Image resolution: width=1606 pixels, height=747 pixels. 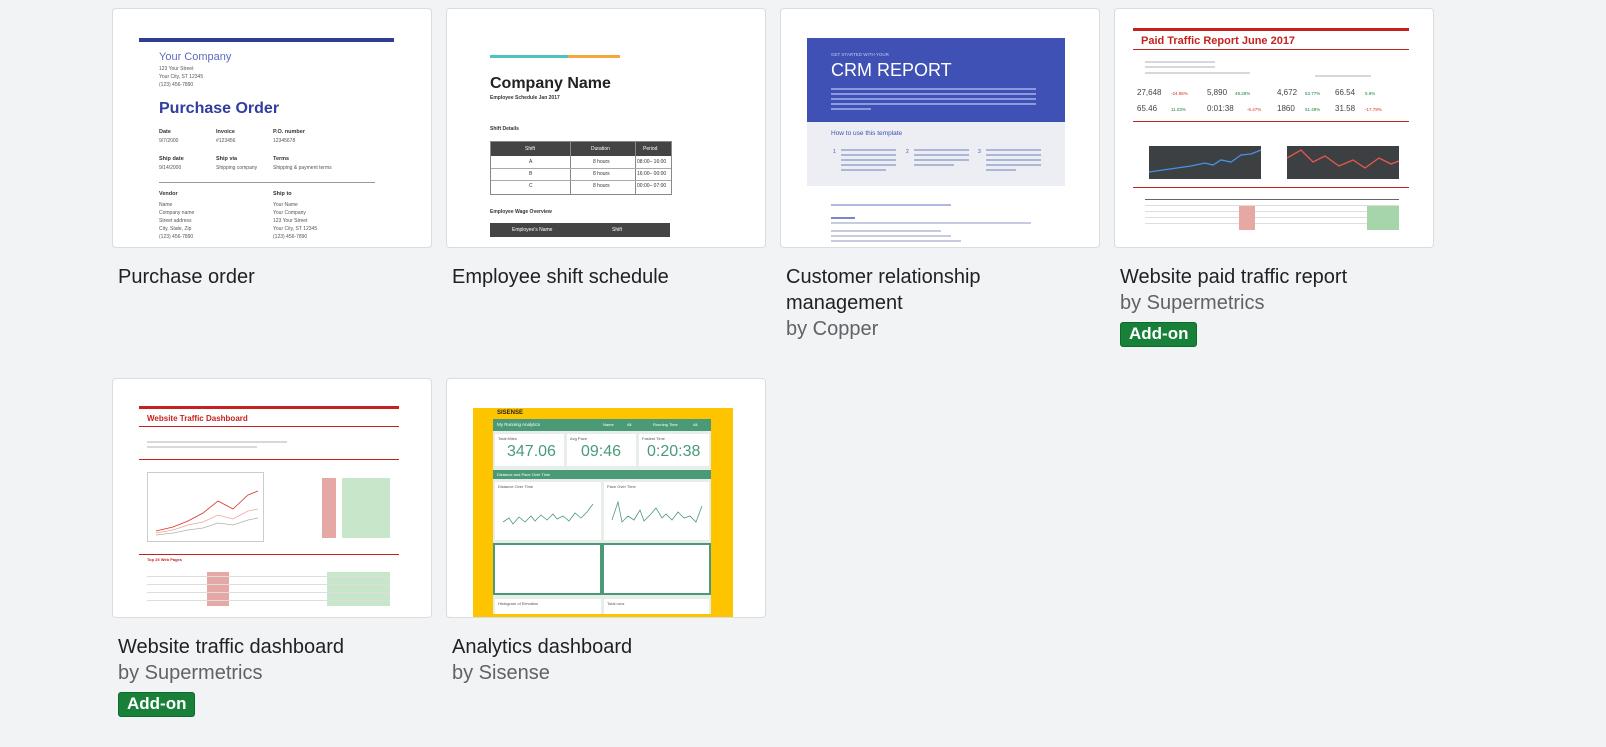 What do you see at coordinates (1243, 93) in the screenshot?
I see `kpi-delta: 49.28%` at bounding box center [1243, 93].